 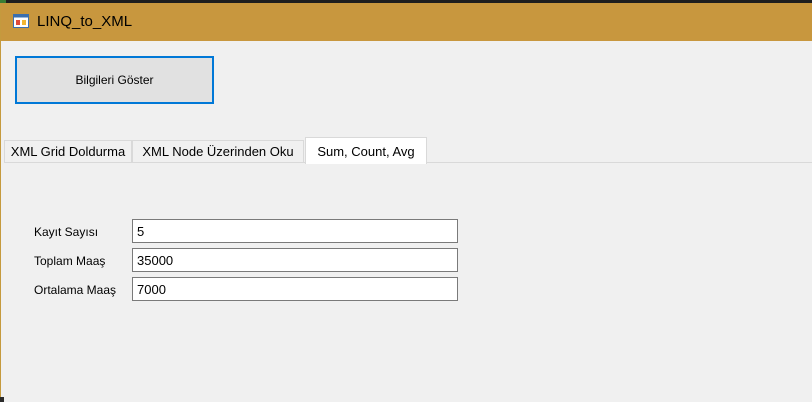 I want to click on total-salary-field, so click(x=295, y=260).